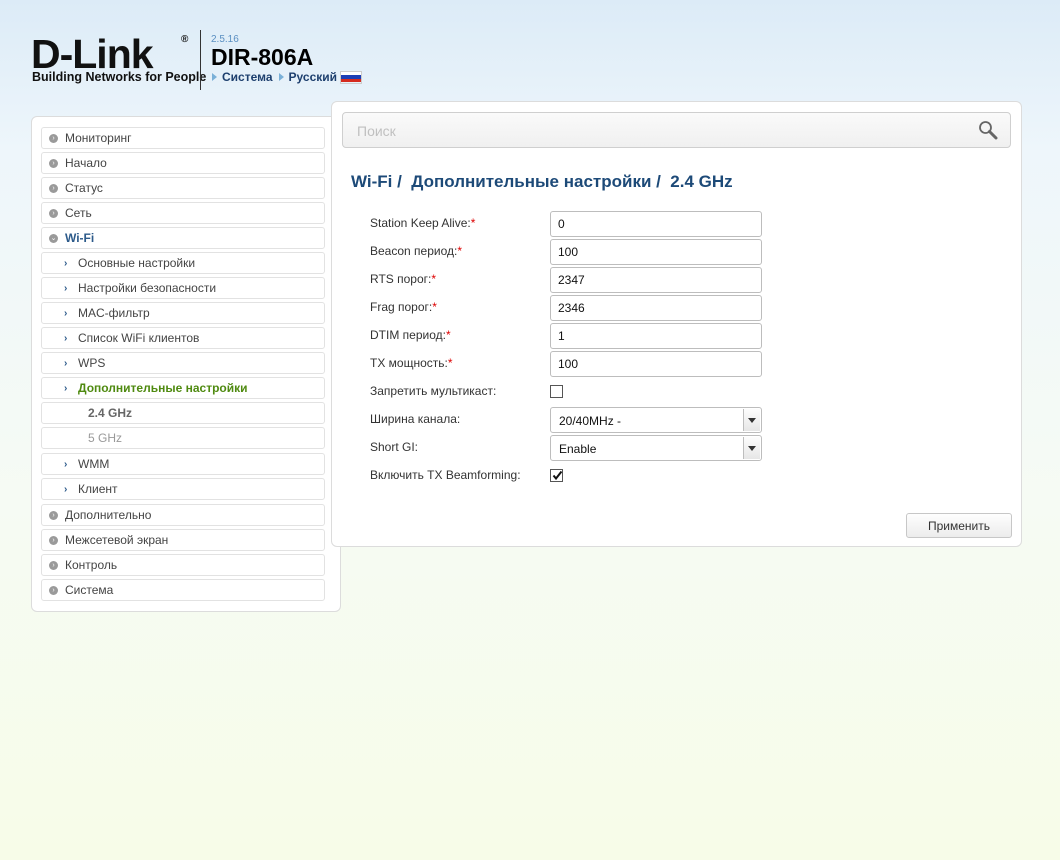 This screenshot has height=860, width=1060. I want to click on sidebar-item-label: Сеть, so click(78, 213).